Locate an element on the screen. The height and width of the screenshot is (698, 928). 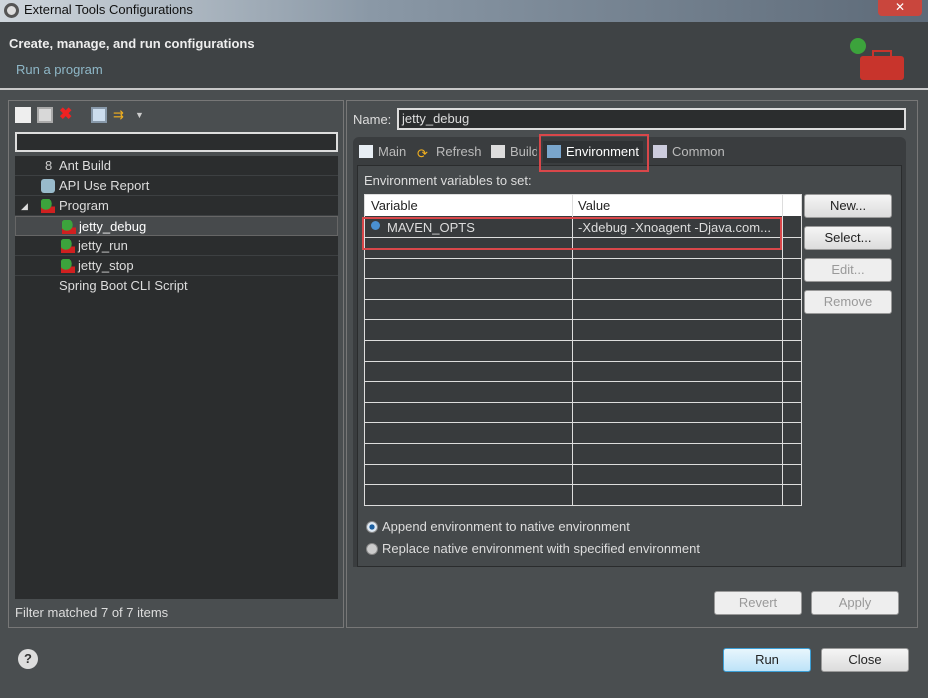
tab-common: Common is located at coordinates (689, 152).